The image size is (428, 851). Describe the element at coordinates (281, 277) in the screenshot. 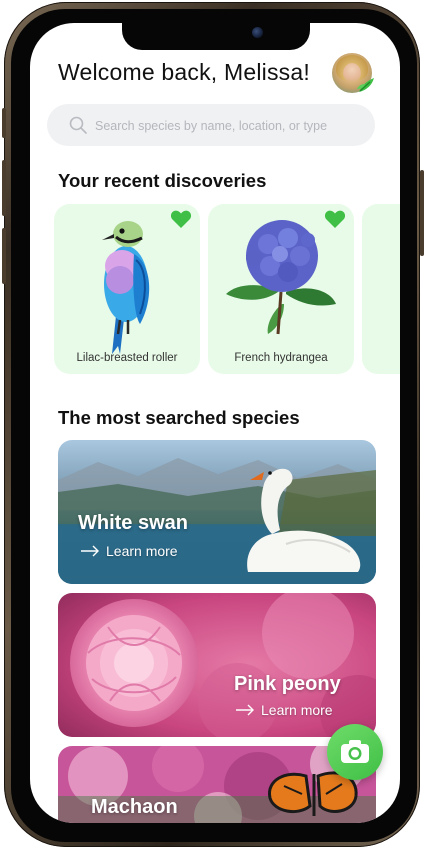

I see `french-hydrangea-illustration` at that location.